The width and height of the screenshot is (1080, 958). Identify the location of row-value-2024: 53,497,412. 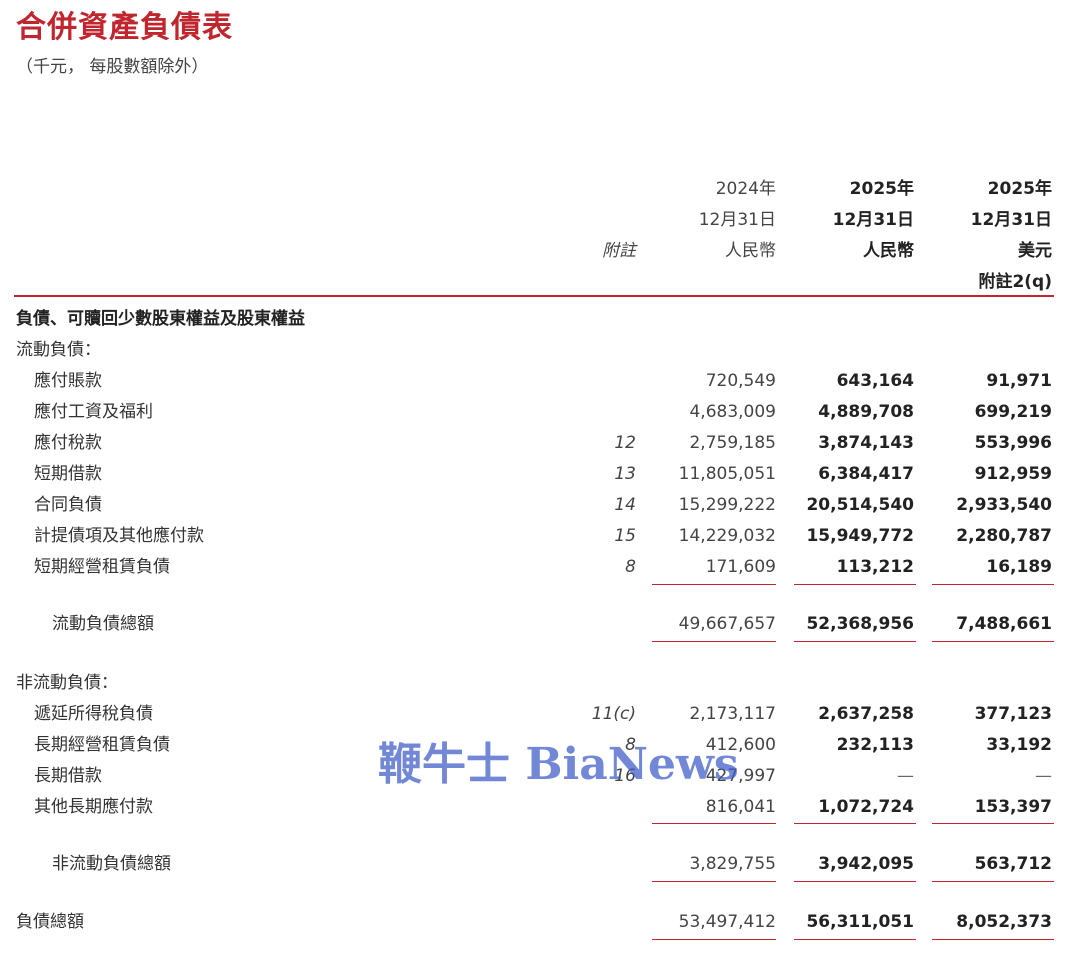
(727, 922).